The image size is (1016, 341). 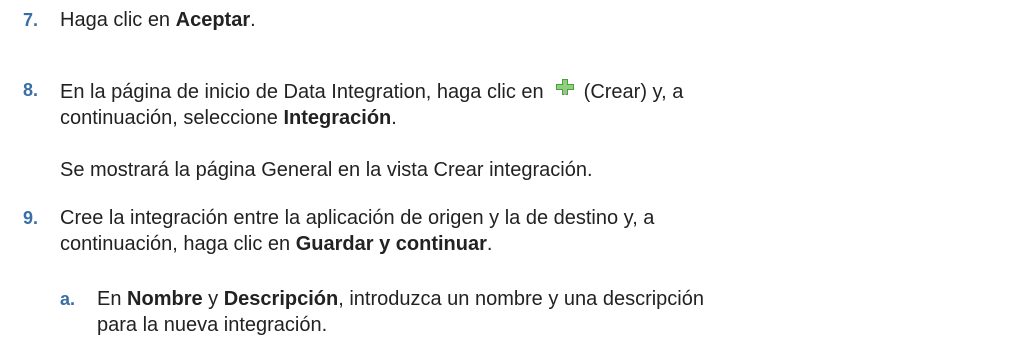 I want to click on step-number: 9., so click(x=31, y=218).